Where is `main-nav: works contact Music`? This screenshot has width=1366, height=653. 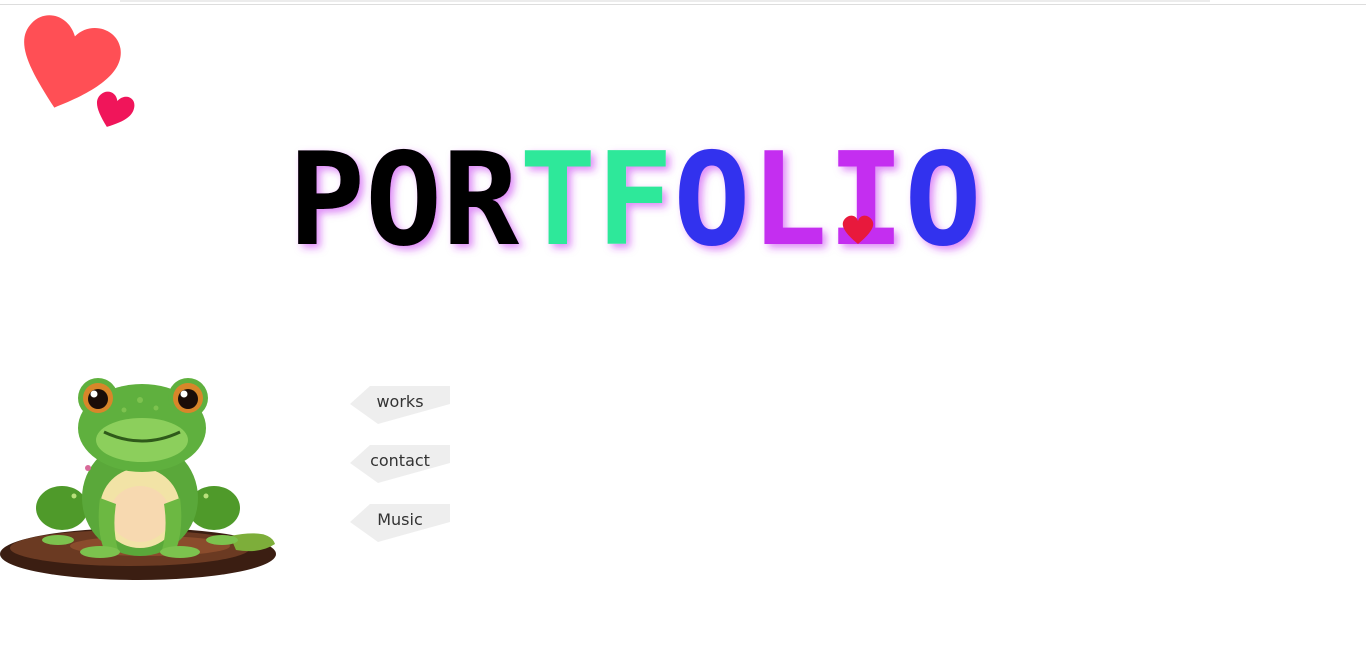 main-nav: works contact Music is located at coordinates (400, 474).